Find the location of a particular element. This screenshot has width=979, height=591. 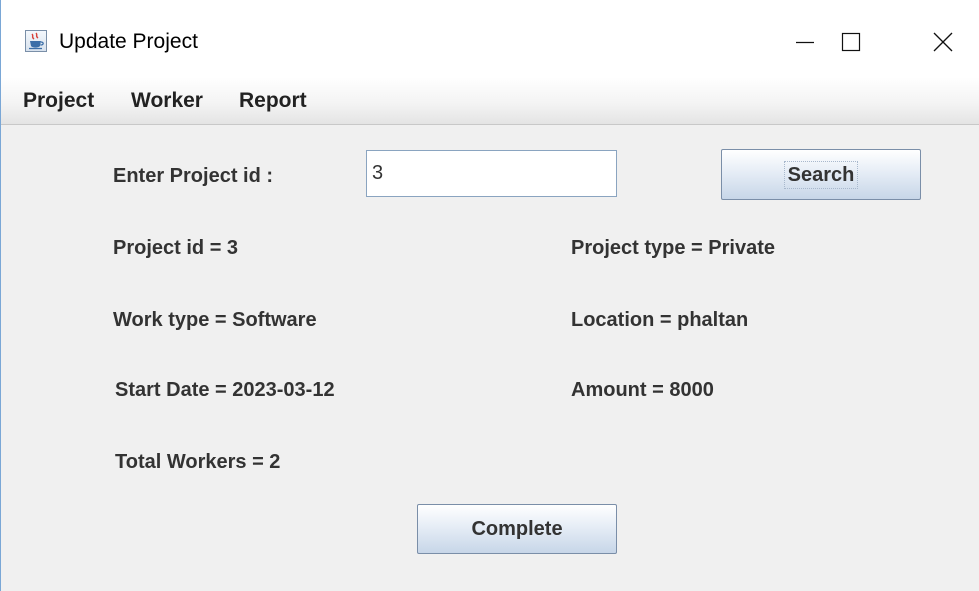

maximize-icon is located at coordinates (851, 42).